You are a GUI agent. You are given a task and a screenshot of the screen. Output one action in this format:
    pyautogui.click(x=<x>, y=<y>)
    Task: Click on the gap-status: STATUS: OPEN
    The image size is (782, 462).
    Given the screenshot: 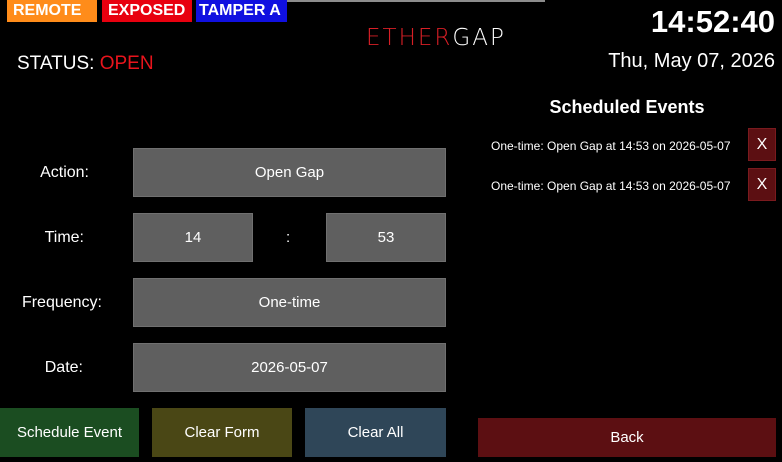 What is the action you would take?
    pyautogui.click(x=85, y=64)
    